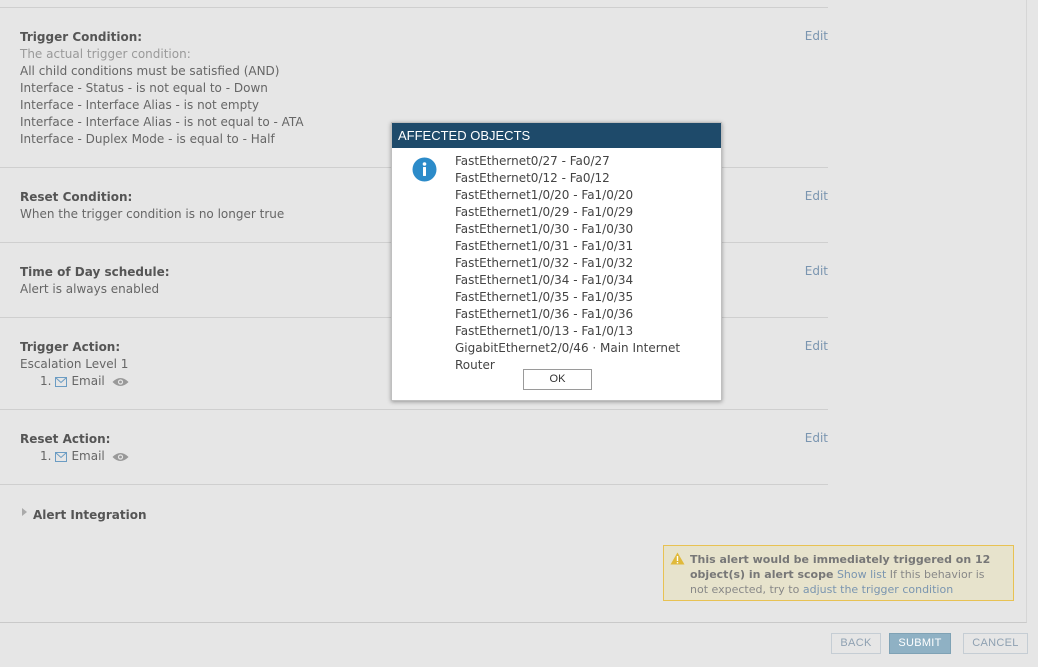 Image resolution: width=1038 pixels, height=667 pixels. Describe the element at coordinates (816, 271) in the screenshot. I see `time-of-day-edit-link: Edit` at that location.